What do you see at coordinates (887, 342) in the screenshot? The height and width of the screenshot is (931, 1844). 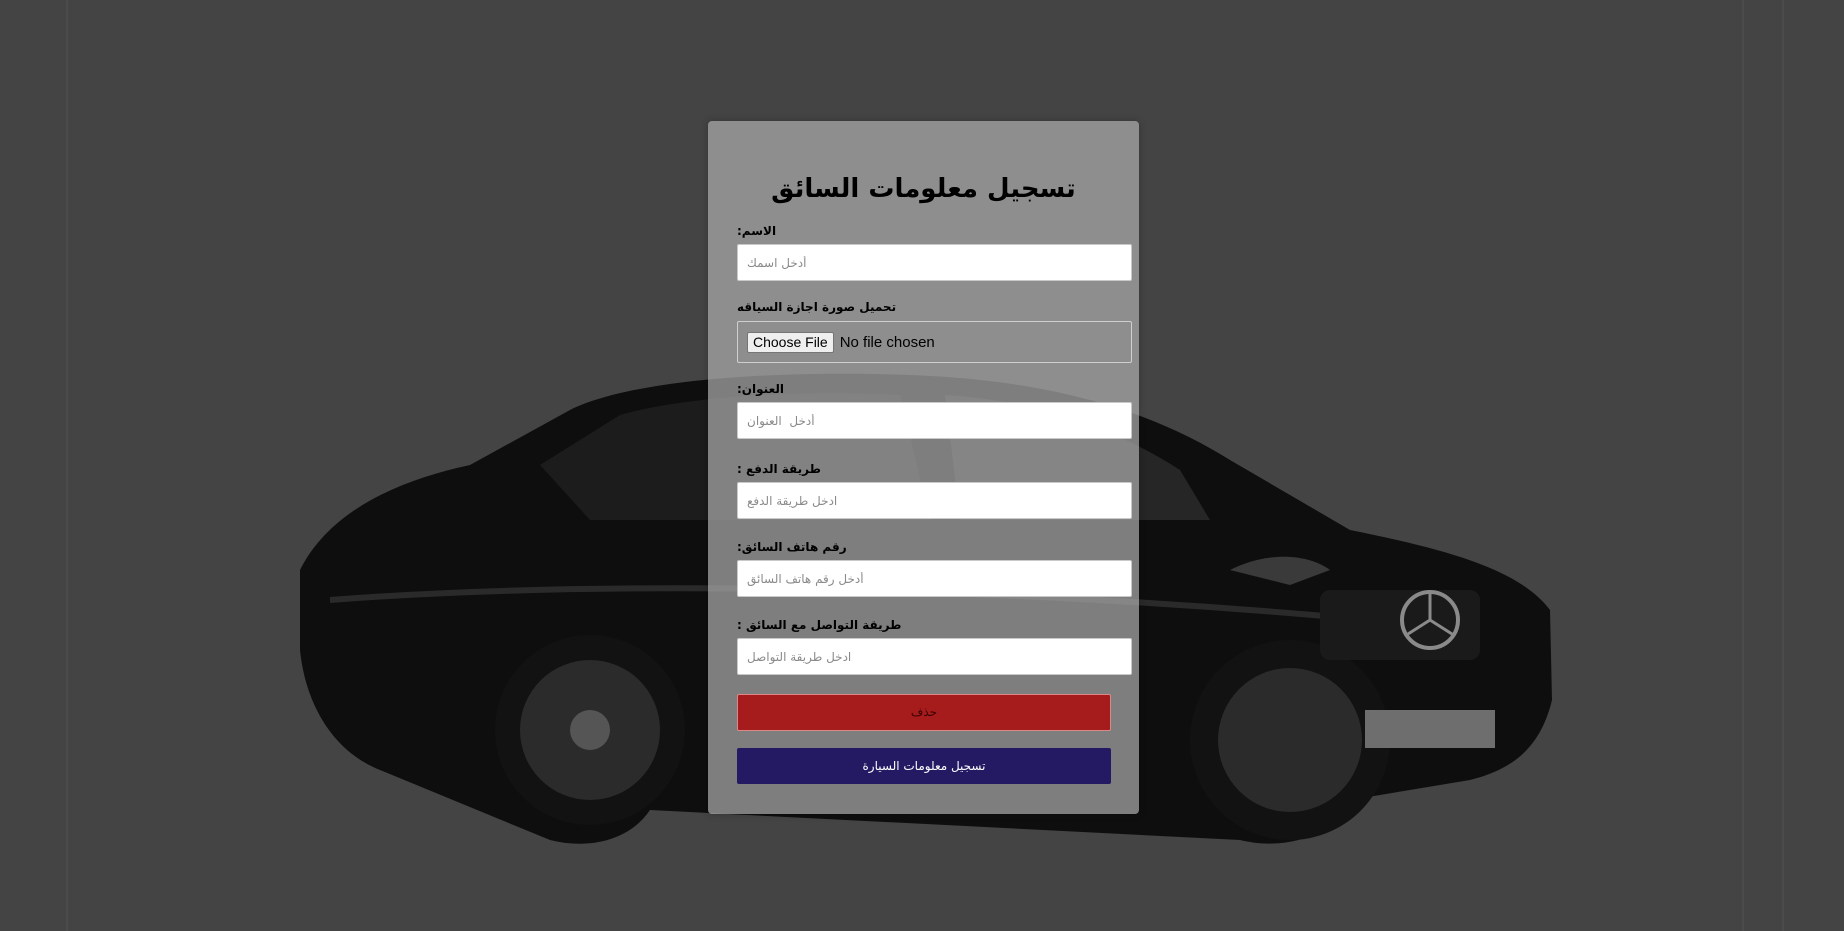 I see `file-status-text: No file chosen` at bounding box center [887, 342].